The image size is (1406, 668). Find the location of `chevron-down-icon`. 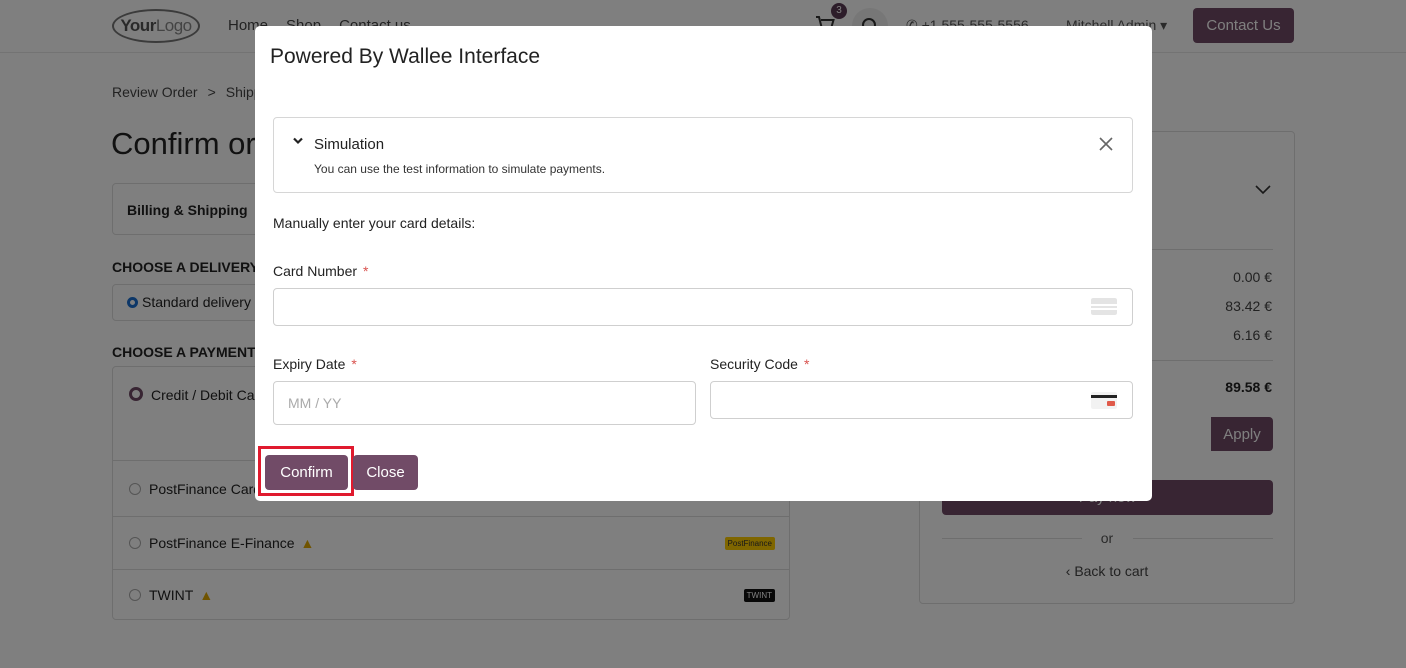

chevron-down-icon is located at coordinates (298, 141).